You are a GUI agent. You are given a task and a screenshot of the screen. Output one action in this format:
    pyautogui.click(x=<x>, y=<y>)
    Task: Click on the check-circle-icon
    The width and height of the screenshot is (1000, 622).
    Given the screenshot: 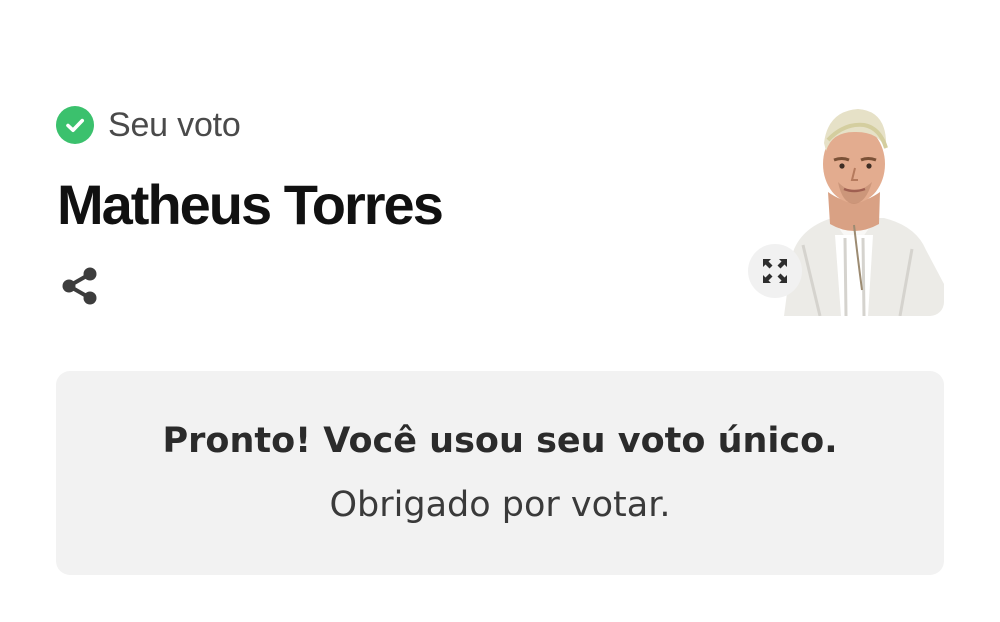 What is the action you would take?
    pyautogui.click(x=75, y=125)
    